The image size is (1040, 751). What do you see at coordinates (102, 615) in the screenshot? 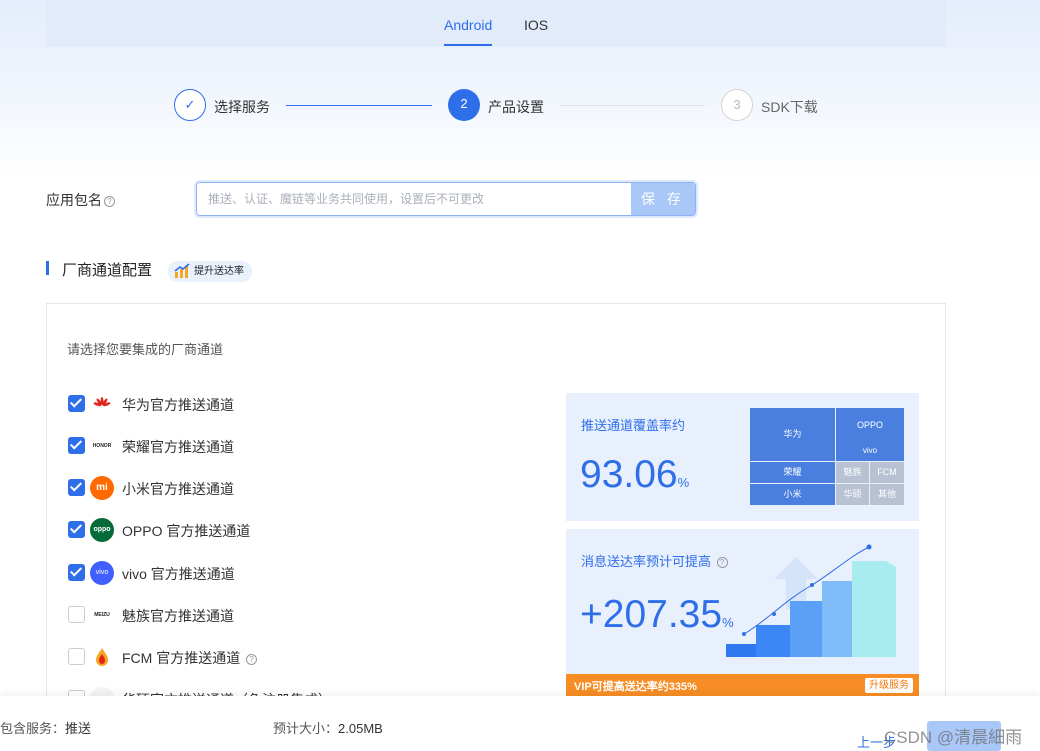
I see `meizu-icon: MEIZU` at bounding box center [102, 615].